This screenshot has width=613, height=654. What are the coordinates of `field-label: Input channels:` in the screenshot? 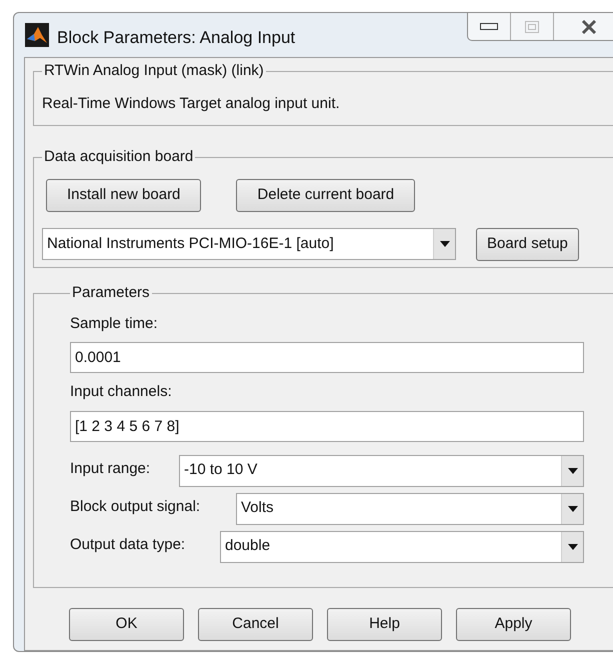 It's located at (121, 392).